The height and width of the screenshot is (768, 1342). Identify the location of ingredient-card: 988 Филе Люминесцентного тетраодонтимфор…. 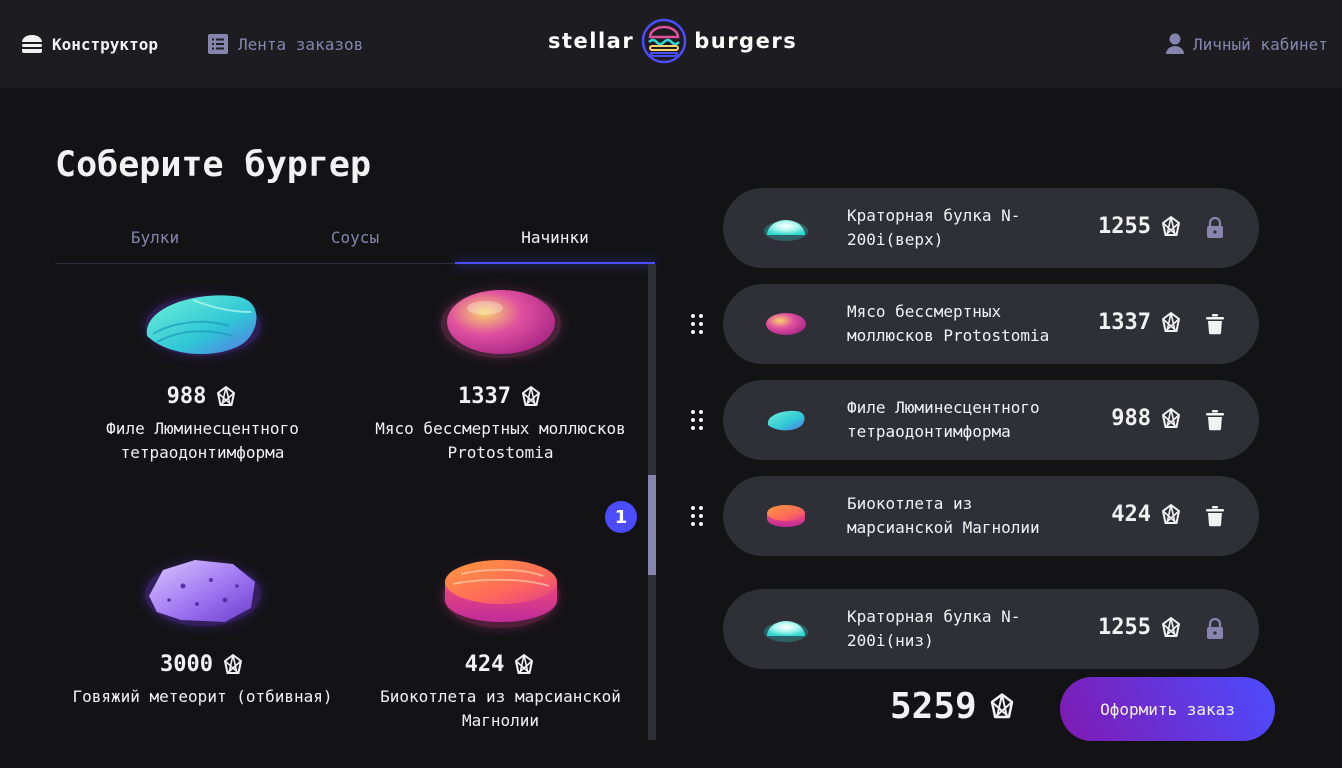
(202, 366).